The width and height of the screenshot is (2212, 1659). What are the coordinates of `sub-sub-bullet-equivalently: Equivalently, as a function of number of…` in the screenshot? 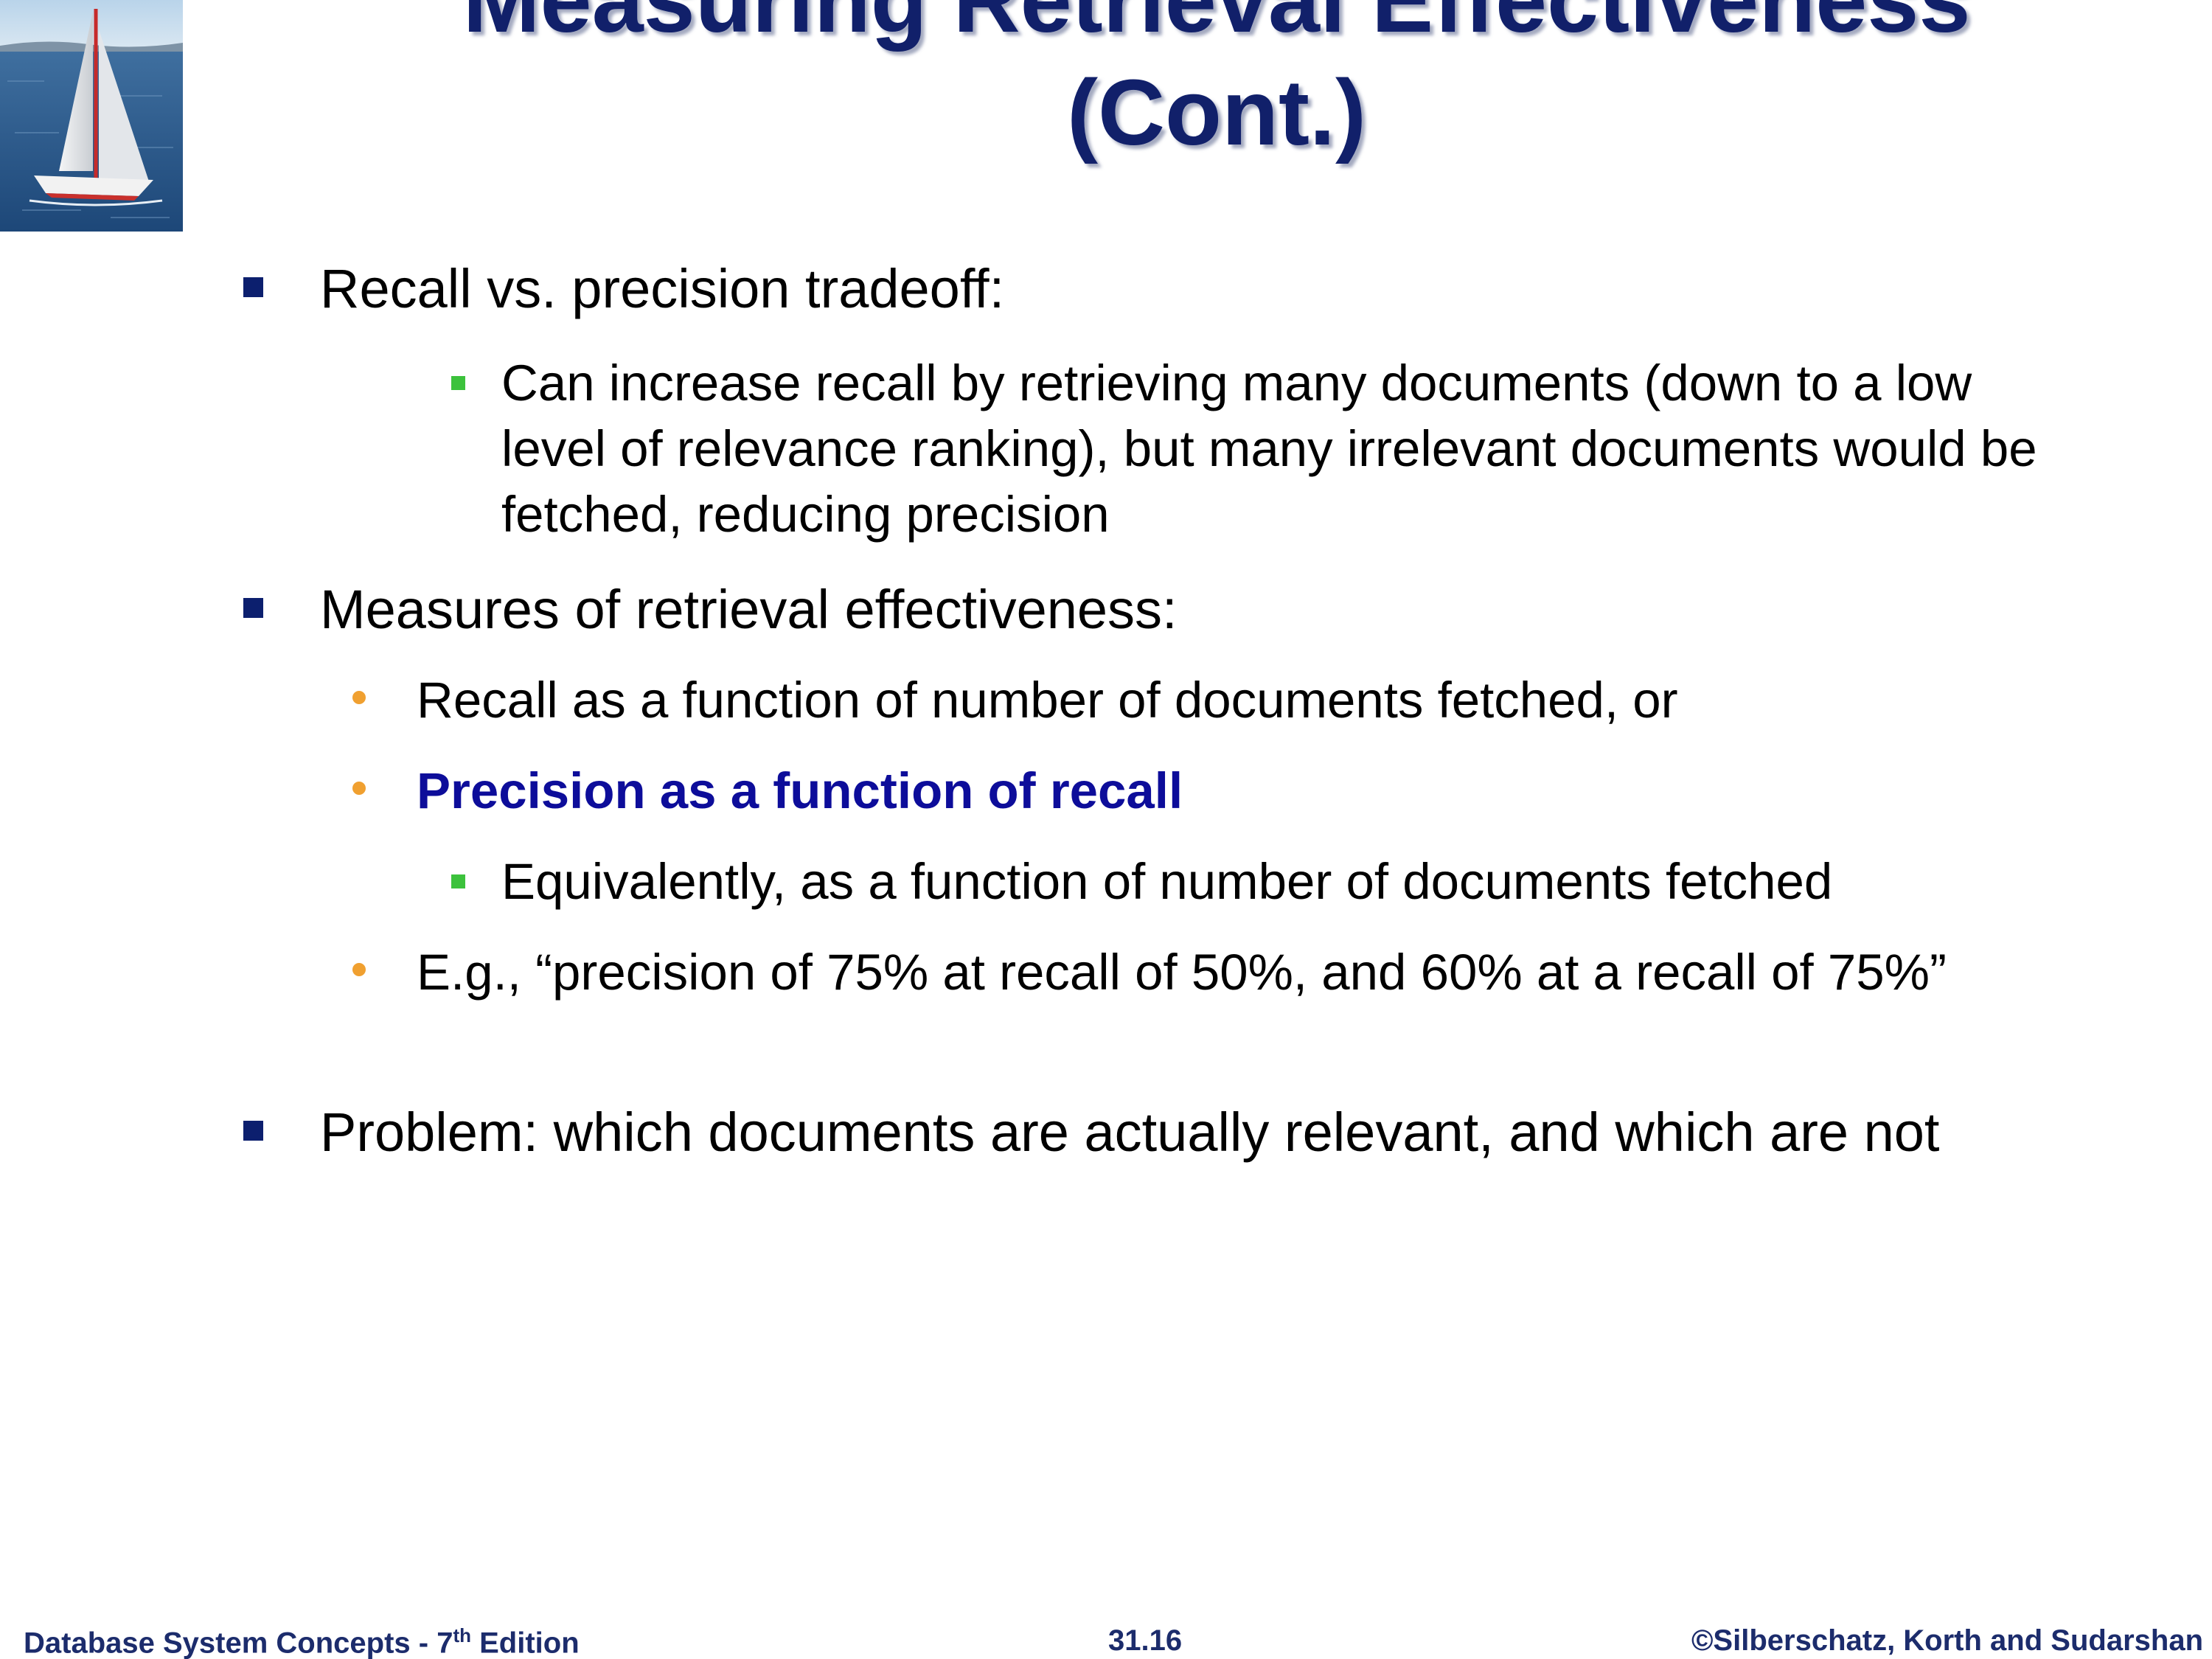 It's located at (1167, 881).